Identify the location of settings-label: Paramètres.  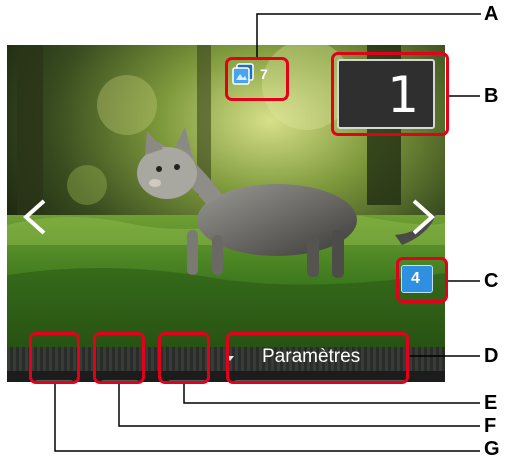
(311, 356).